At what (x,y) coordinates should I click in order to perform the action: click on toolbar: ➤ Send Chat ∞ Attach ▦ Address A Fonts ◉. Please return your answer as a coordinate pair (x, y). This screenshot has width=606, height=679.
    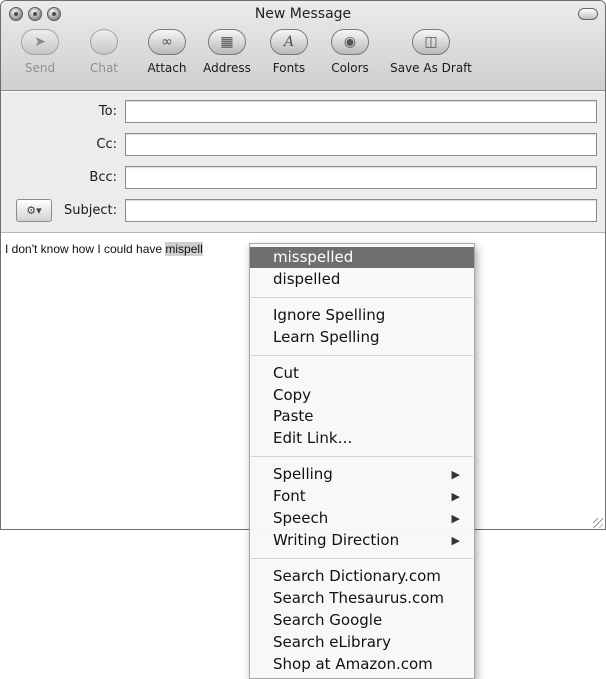
    Looking at the image, I should click on (303, 59).